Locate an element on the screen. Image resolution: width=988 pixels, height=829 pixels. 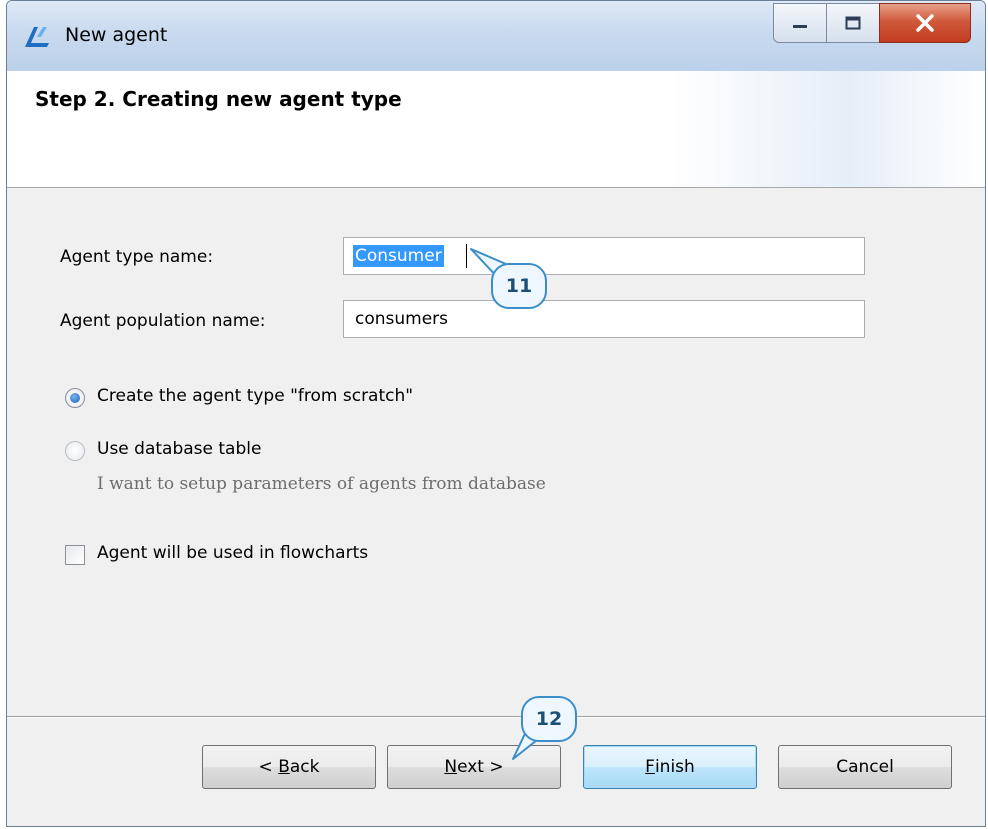
from-scratch-label: Create the agent type "from scratch" is located at coordinates (255, 396).